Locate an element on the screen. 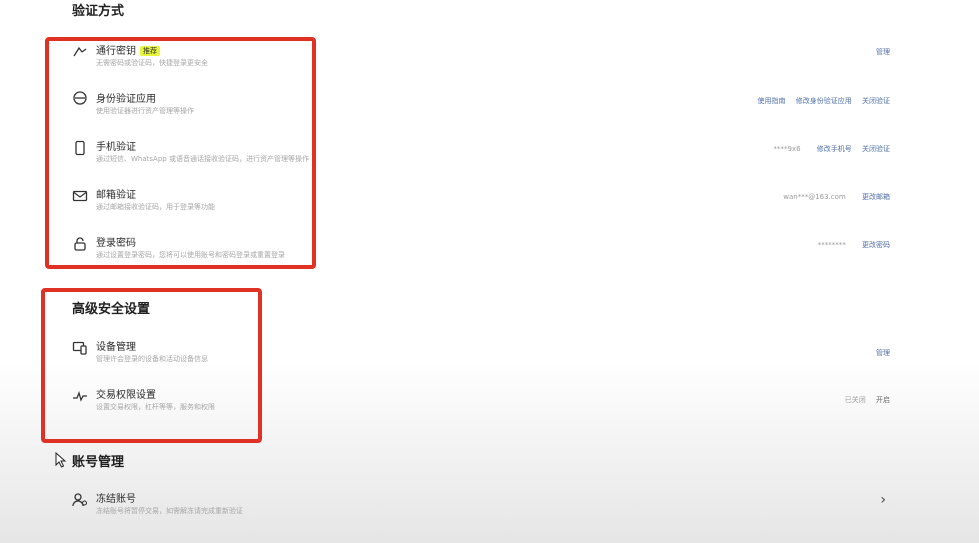  verify-desc-authenticator: 使用验证器进行资产管理等操作 is located at coordinates (145, 111).